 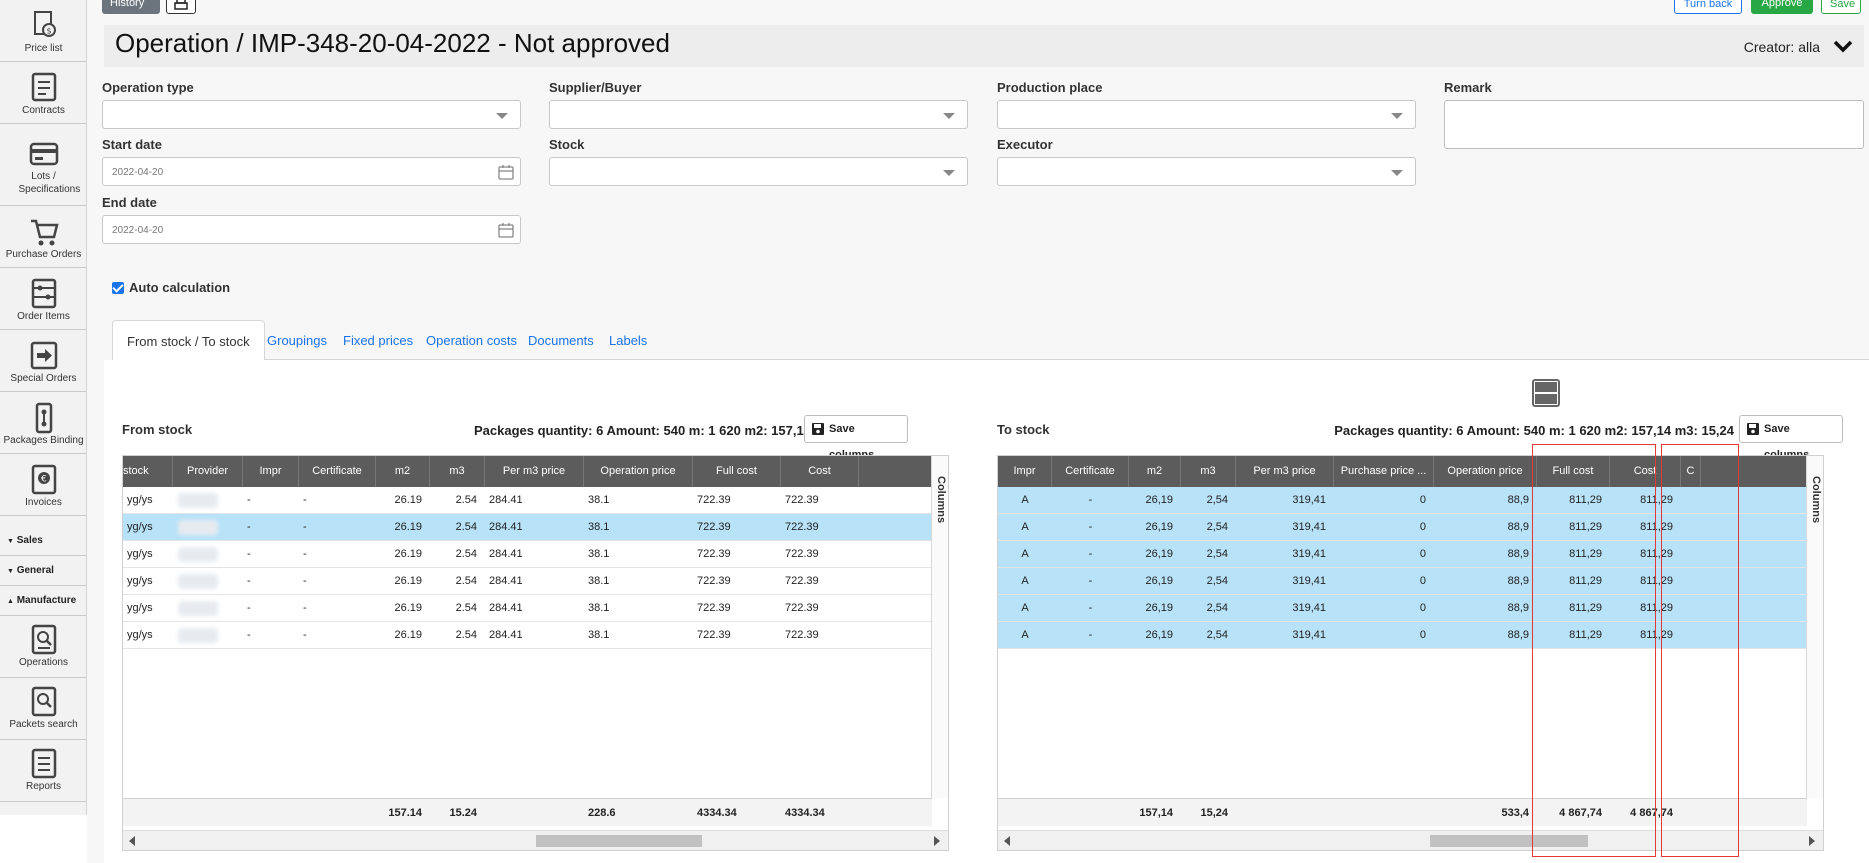 What do you see at coordinates (10, 601) in the screenshot?
I see `caret-up-icon: ▲` at bounding box center [10, 601].